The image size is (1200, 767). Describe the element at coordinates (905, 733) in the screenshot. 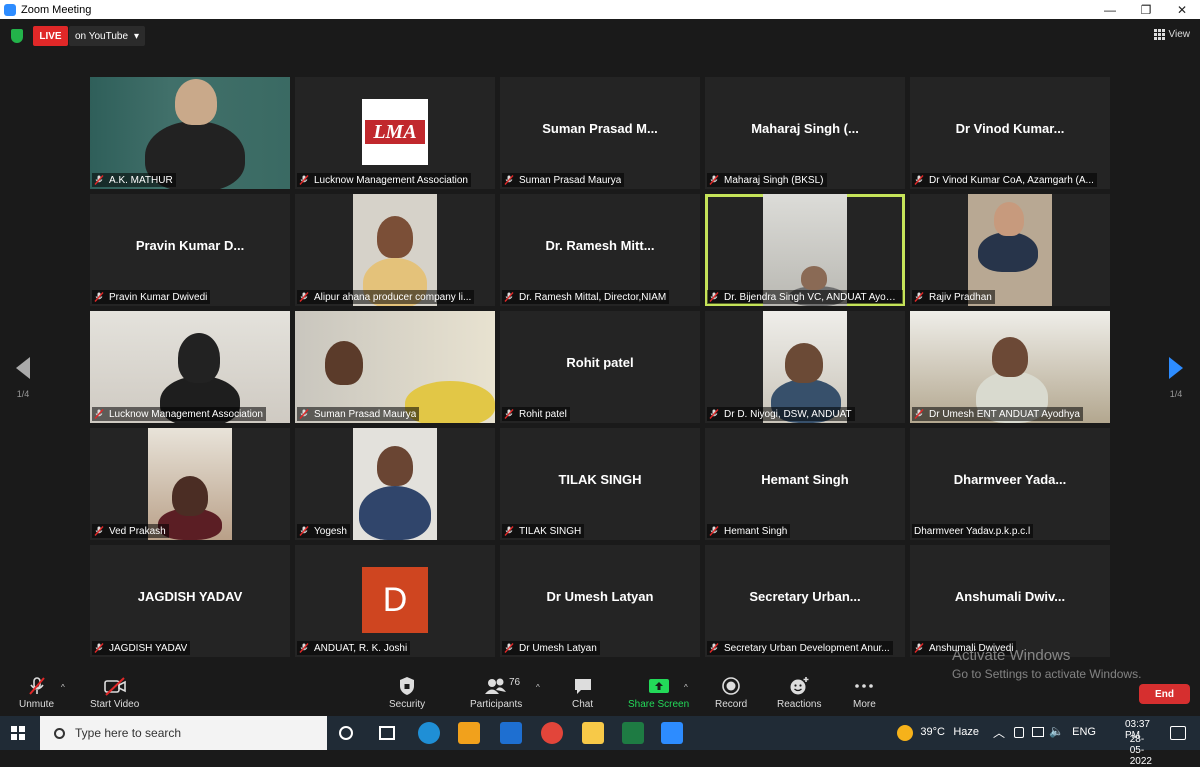

I see `weather-sun-icon` at that location.